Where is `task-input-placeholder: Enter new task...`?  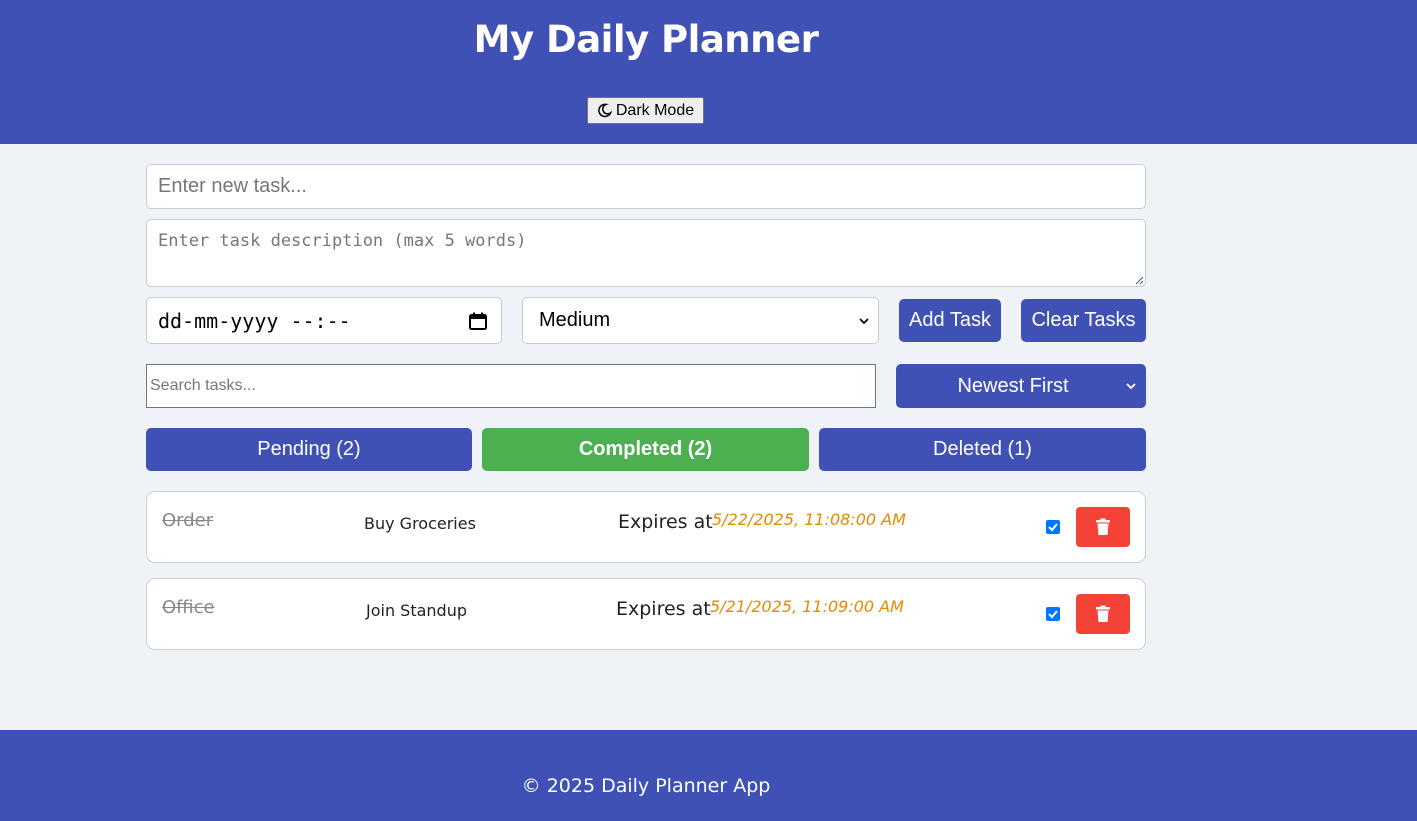 task-input-placeholder: Enter new task... is located at coordinates (232, 186).